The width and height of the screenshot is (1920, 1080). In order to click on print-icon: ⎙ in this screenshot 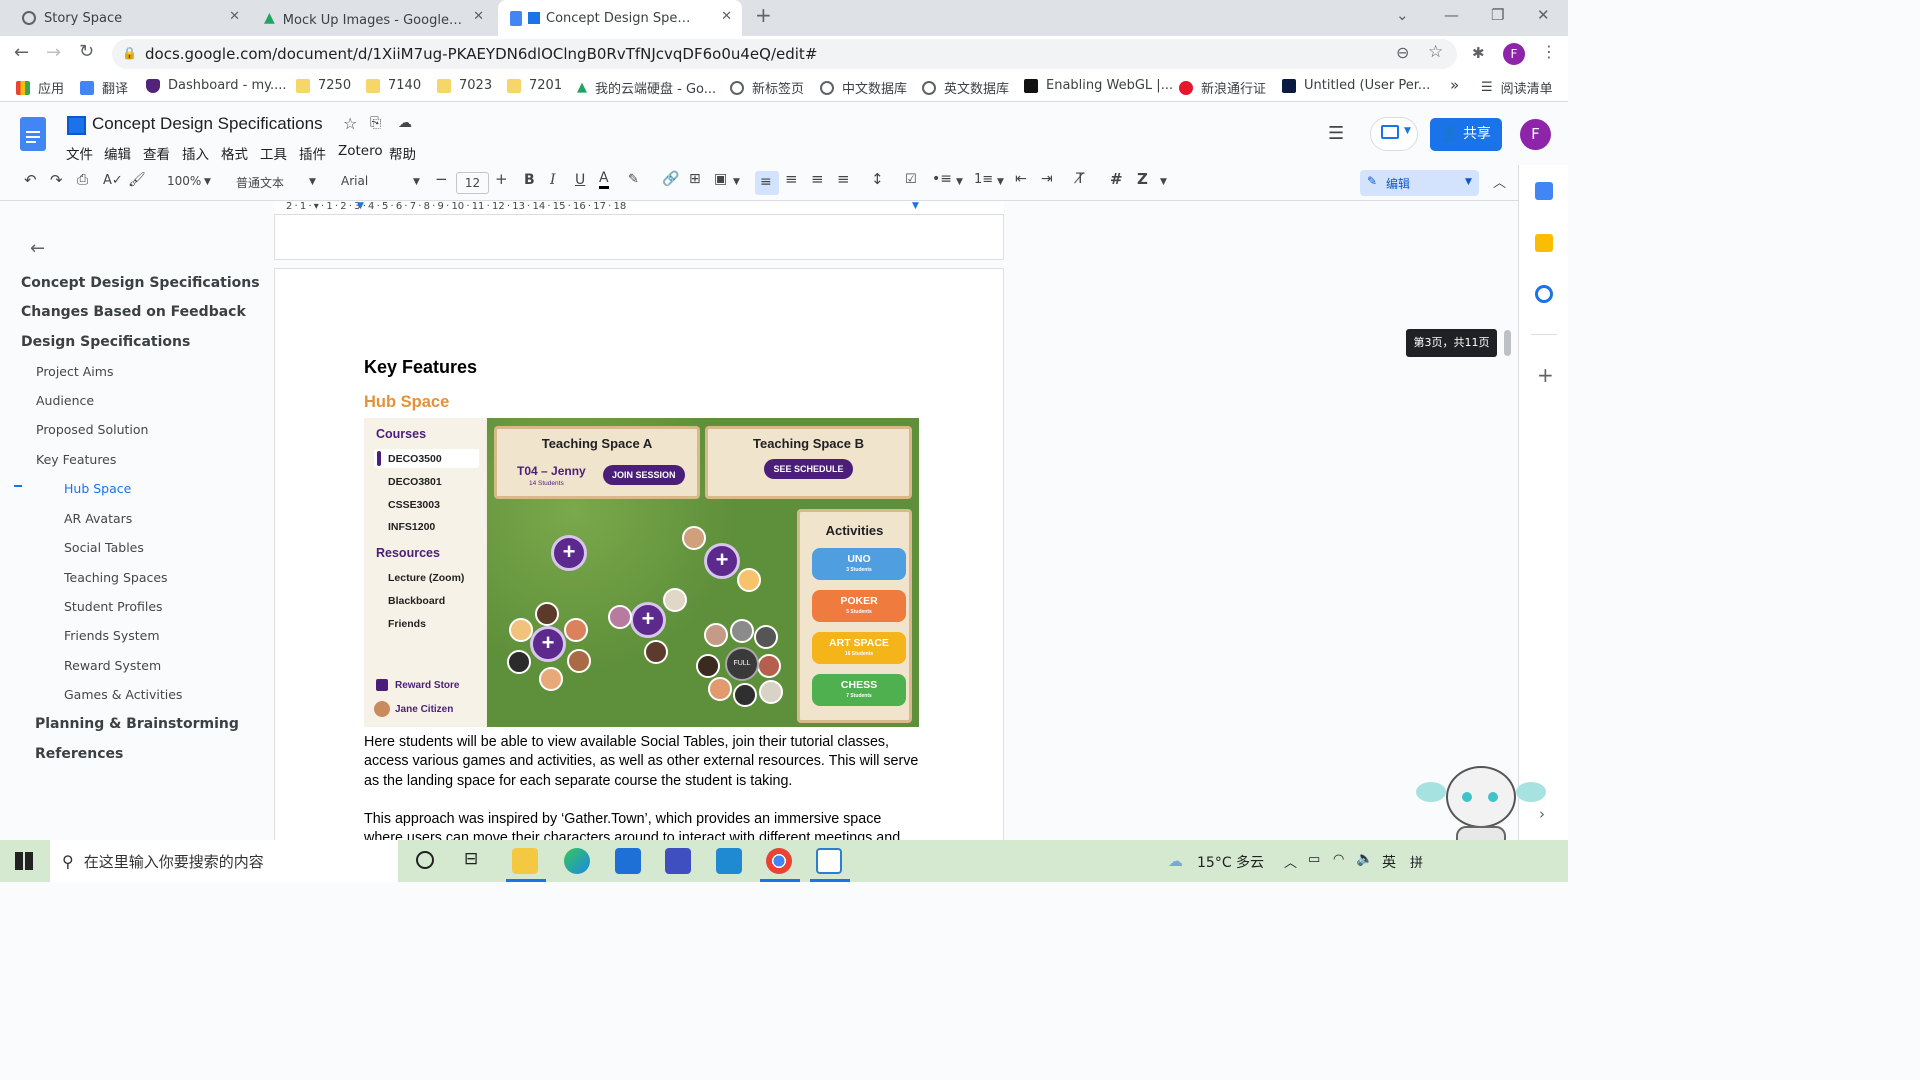, I will do `click(82, 180)`.